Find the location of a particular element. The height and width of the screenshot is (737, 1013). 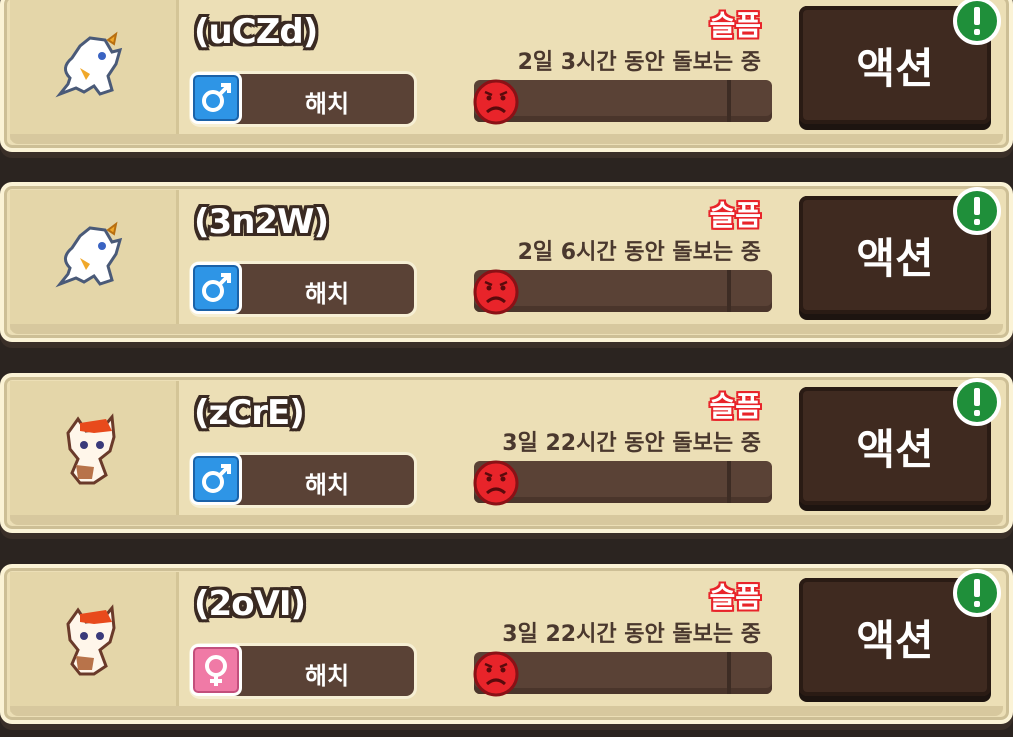

care-time-text: 2일 6시간 동안 돌보는 중 is located at coordinates (639, 252).